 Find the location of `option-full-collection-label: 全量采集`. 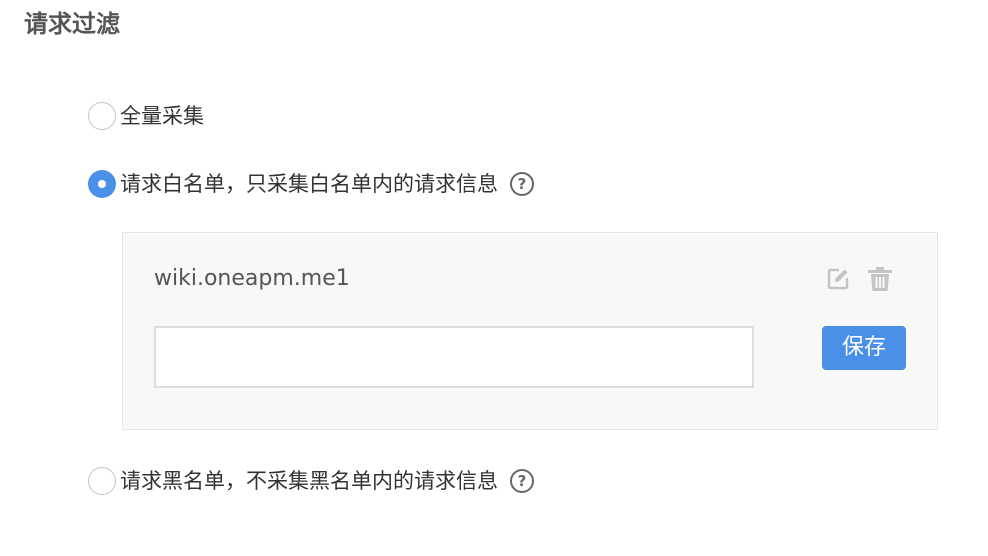

option-full-collection-label: 全量采集 is located at coordinates (162, 116).